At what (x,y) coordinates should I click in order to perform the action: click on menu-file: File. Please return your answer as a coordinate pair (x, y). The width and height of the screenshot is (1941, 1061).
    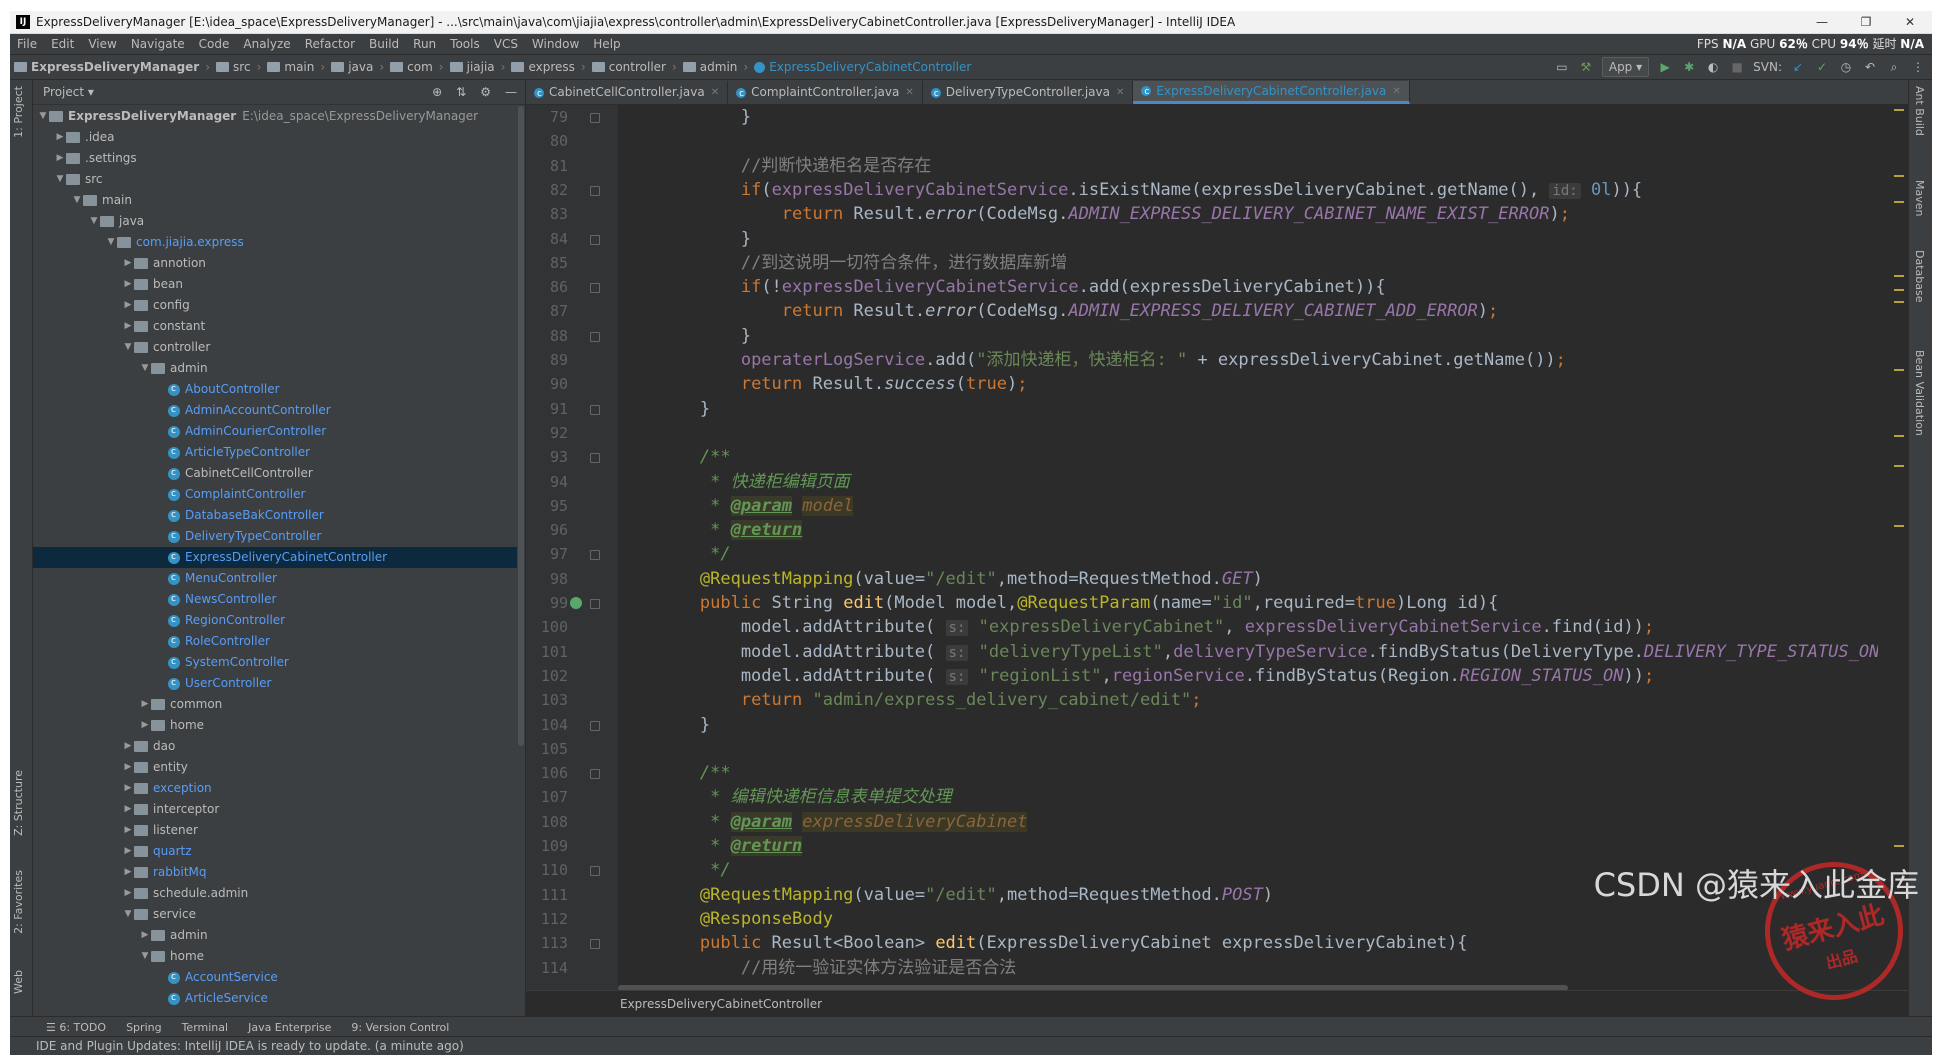
    Looking at the image, I should click on (27, 44).